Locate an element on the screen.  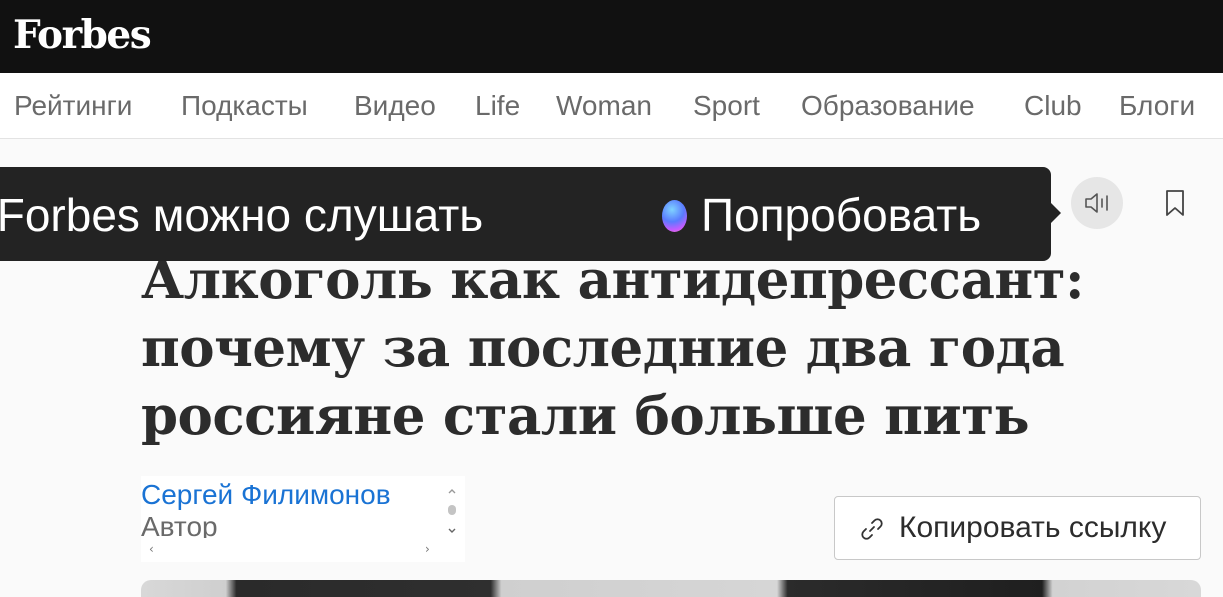
tooltip-arrow is located at coordinates (1055, 213).